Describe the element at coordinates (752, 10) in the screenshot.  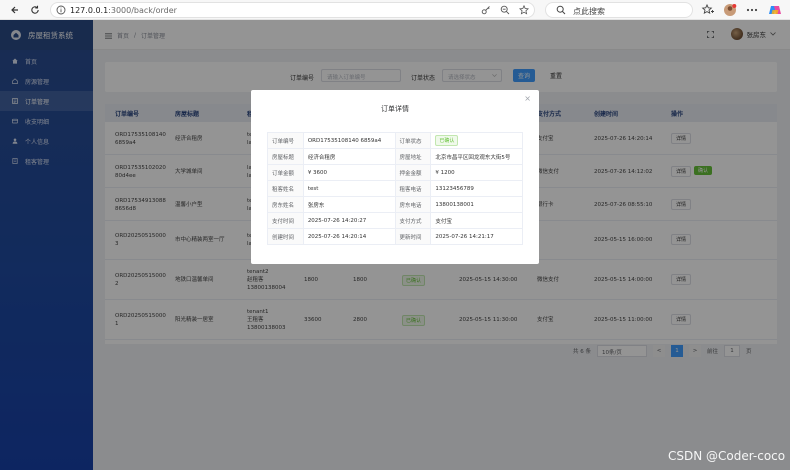
I see `menu-icon` at that location.